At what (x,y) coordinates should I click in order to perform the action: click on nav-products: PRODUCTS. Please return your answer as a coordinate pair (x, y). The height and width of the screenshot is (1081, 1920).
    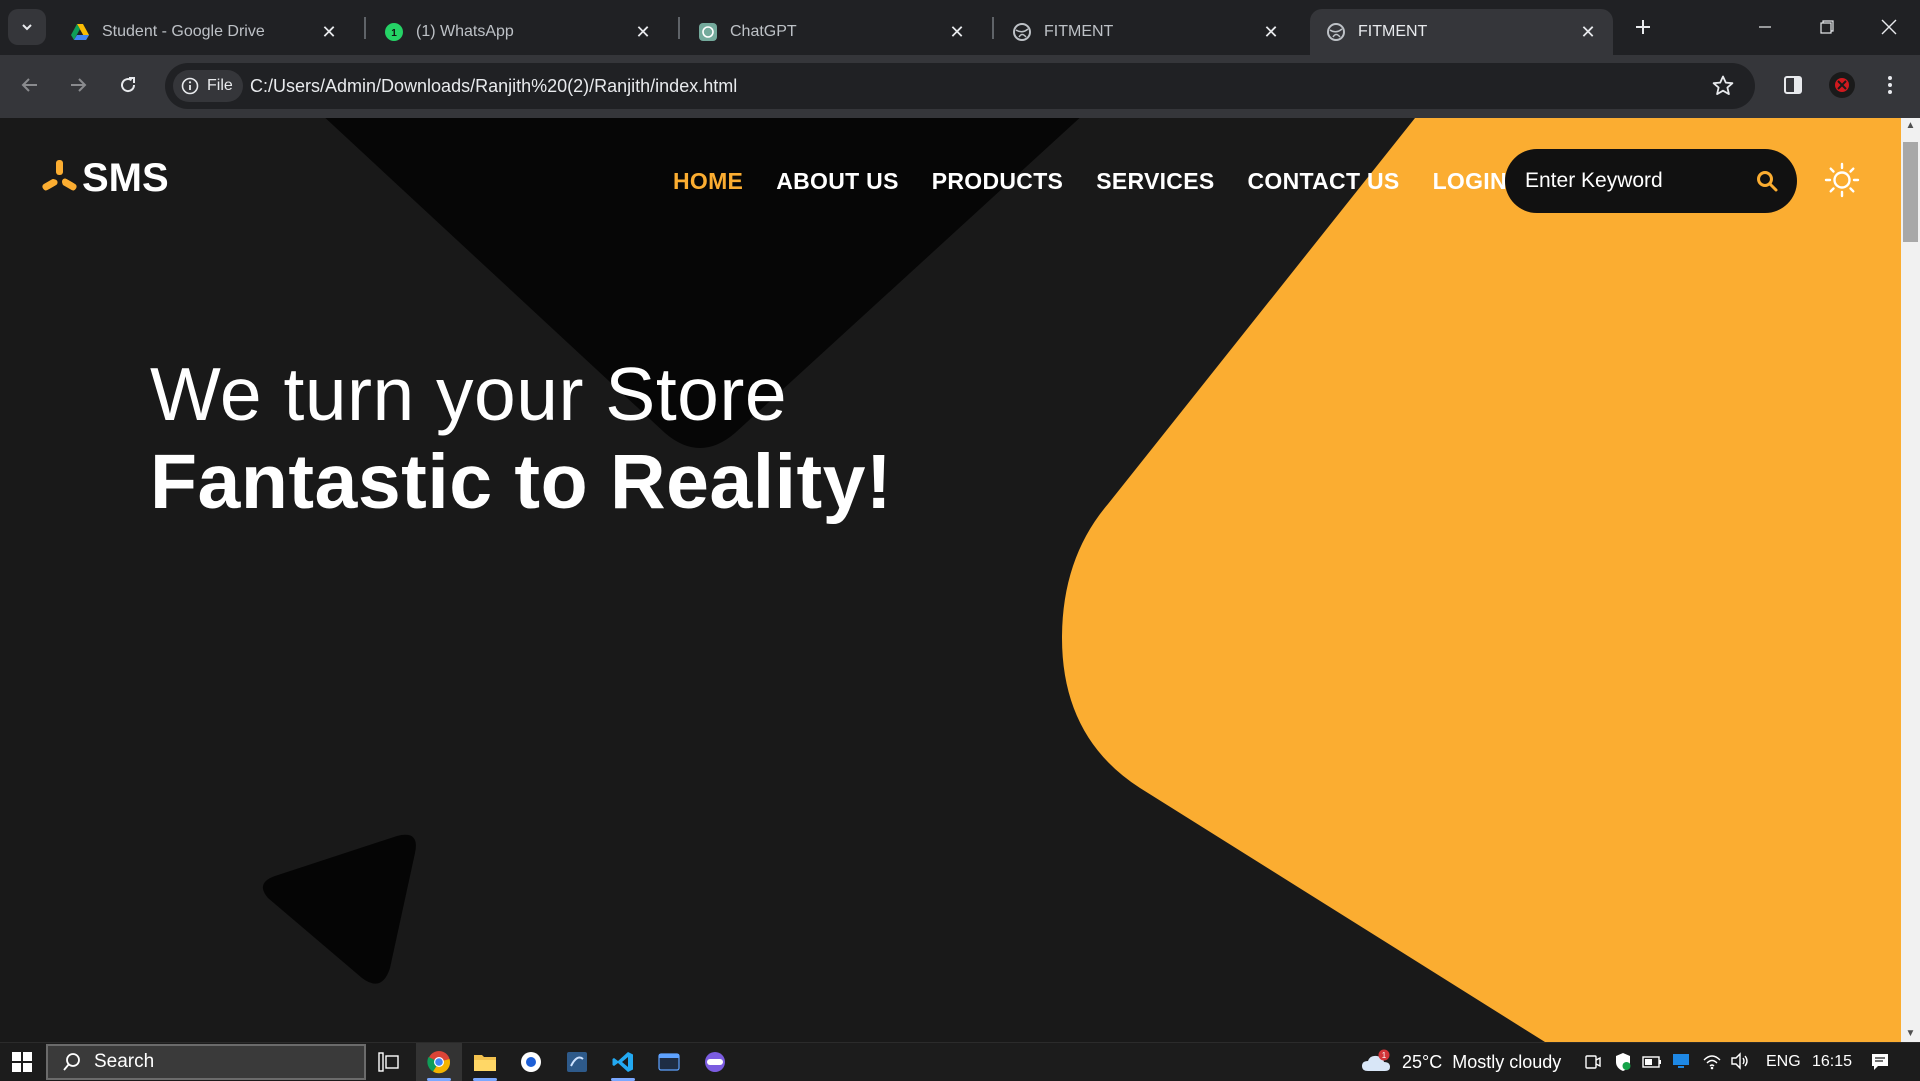
    Looking at the image, I should click on (997, 181).